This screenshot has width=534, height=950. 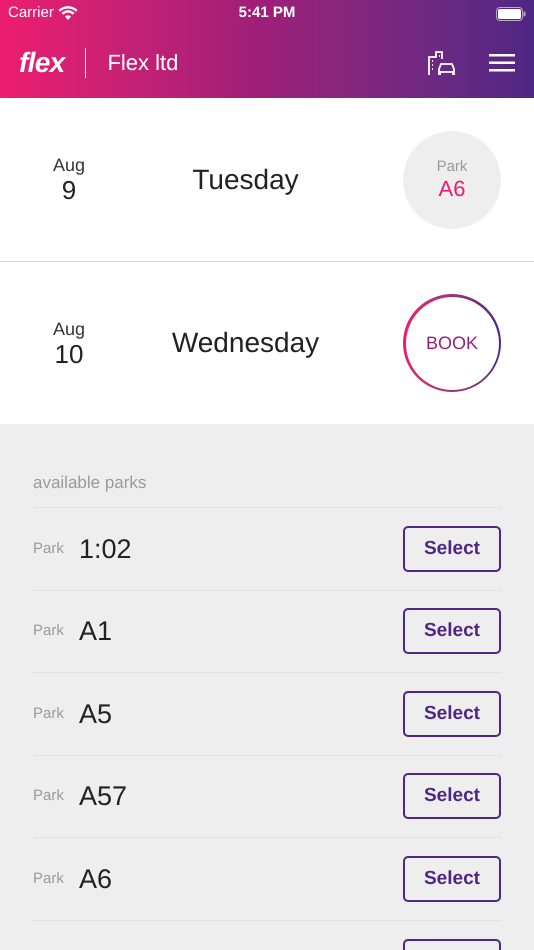 What do you see at coordinates (96, 714) in the screenshot?
I see `park-code: A5` at bounding box center [96, 714].